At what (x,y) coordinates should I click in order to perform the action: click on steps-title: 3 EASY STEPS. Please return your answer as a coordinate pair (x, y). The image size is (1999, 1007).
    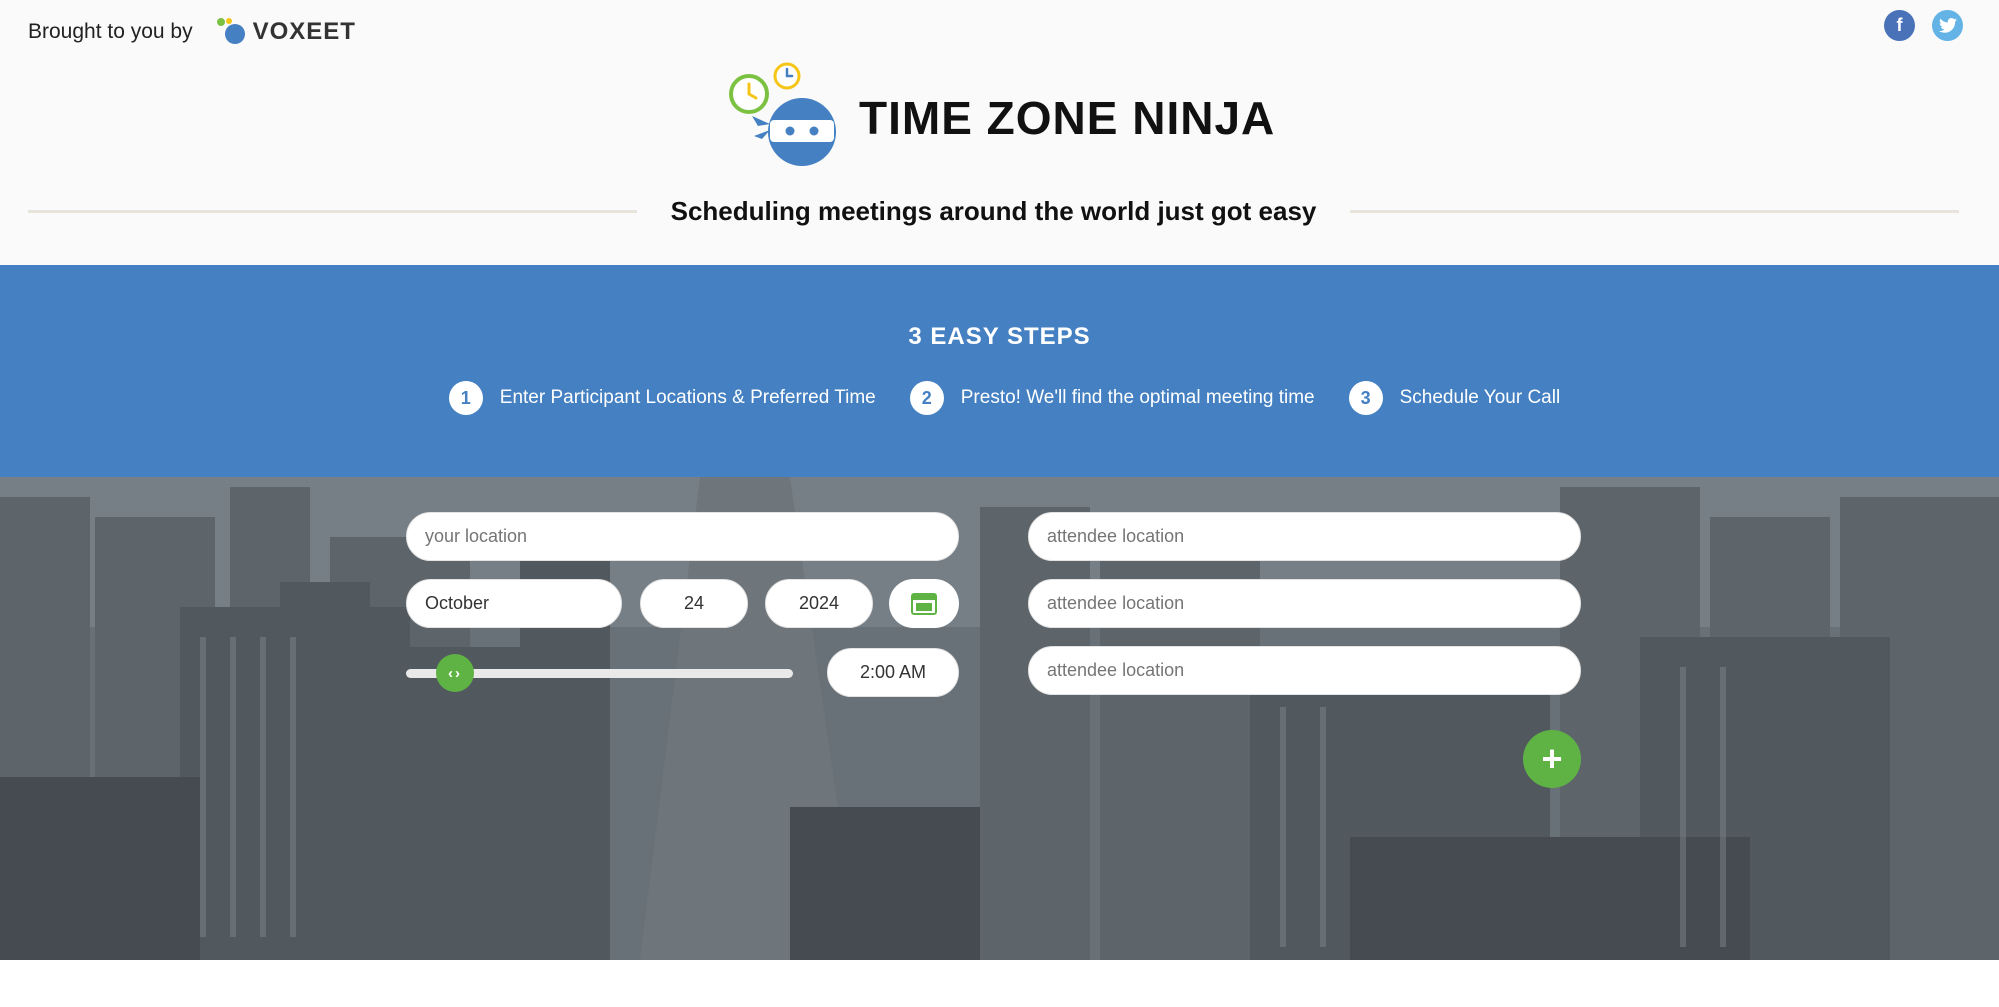
    Looking at the image, I should click on (999, 336).